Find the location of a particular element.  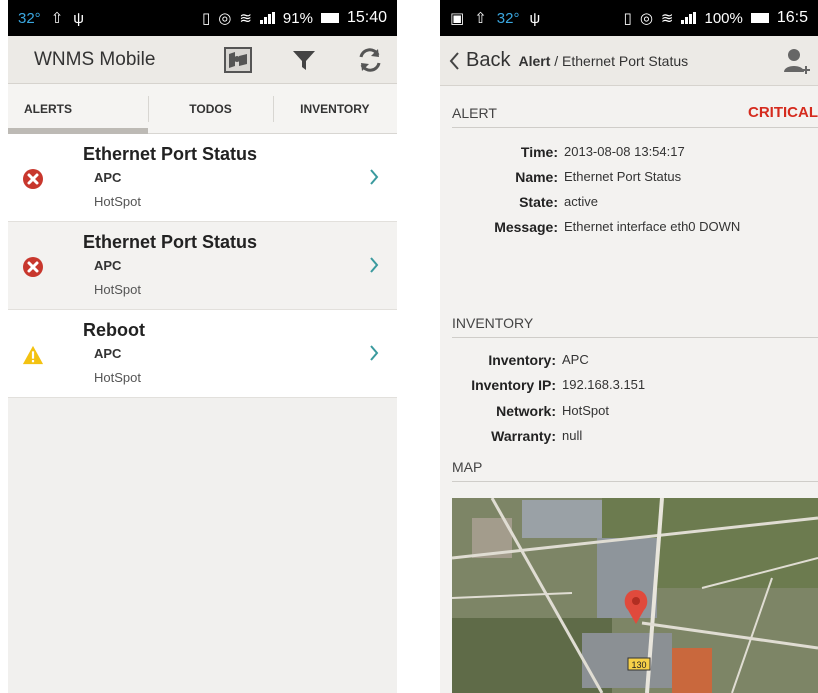

back-label: Back is located at coordinates (488, 60).